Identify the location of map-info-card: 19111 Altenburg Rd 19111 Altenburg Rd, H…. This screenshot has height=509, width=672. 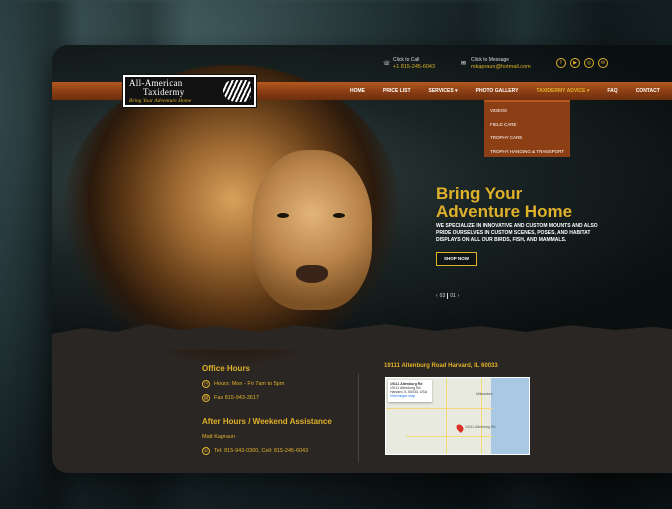
(410, 391).